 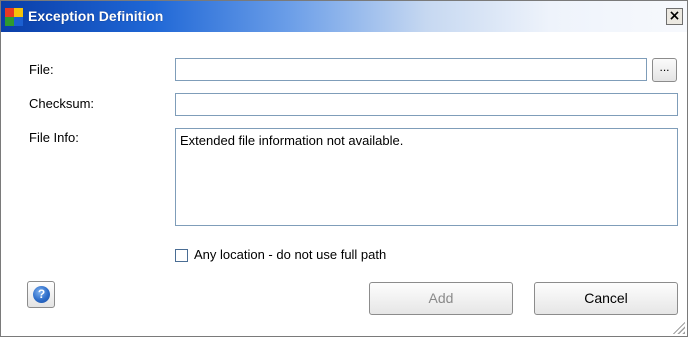 What do you see at coordinates (54, 137) in the screenshot?
I see `file-info-label: File Info:` at bounding box center [54, 137].